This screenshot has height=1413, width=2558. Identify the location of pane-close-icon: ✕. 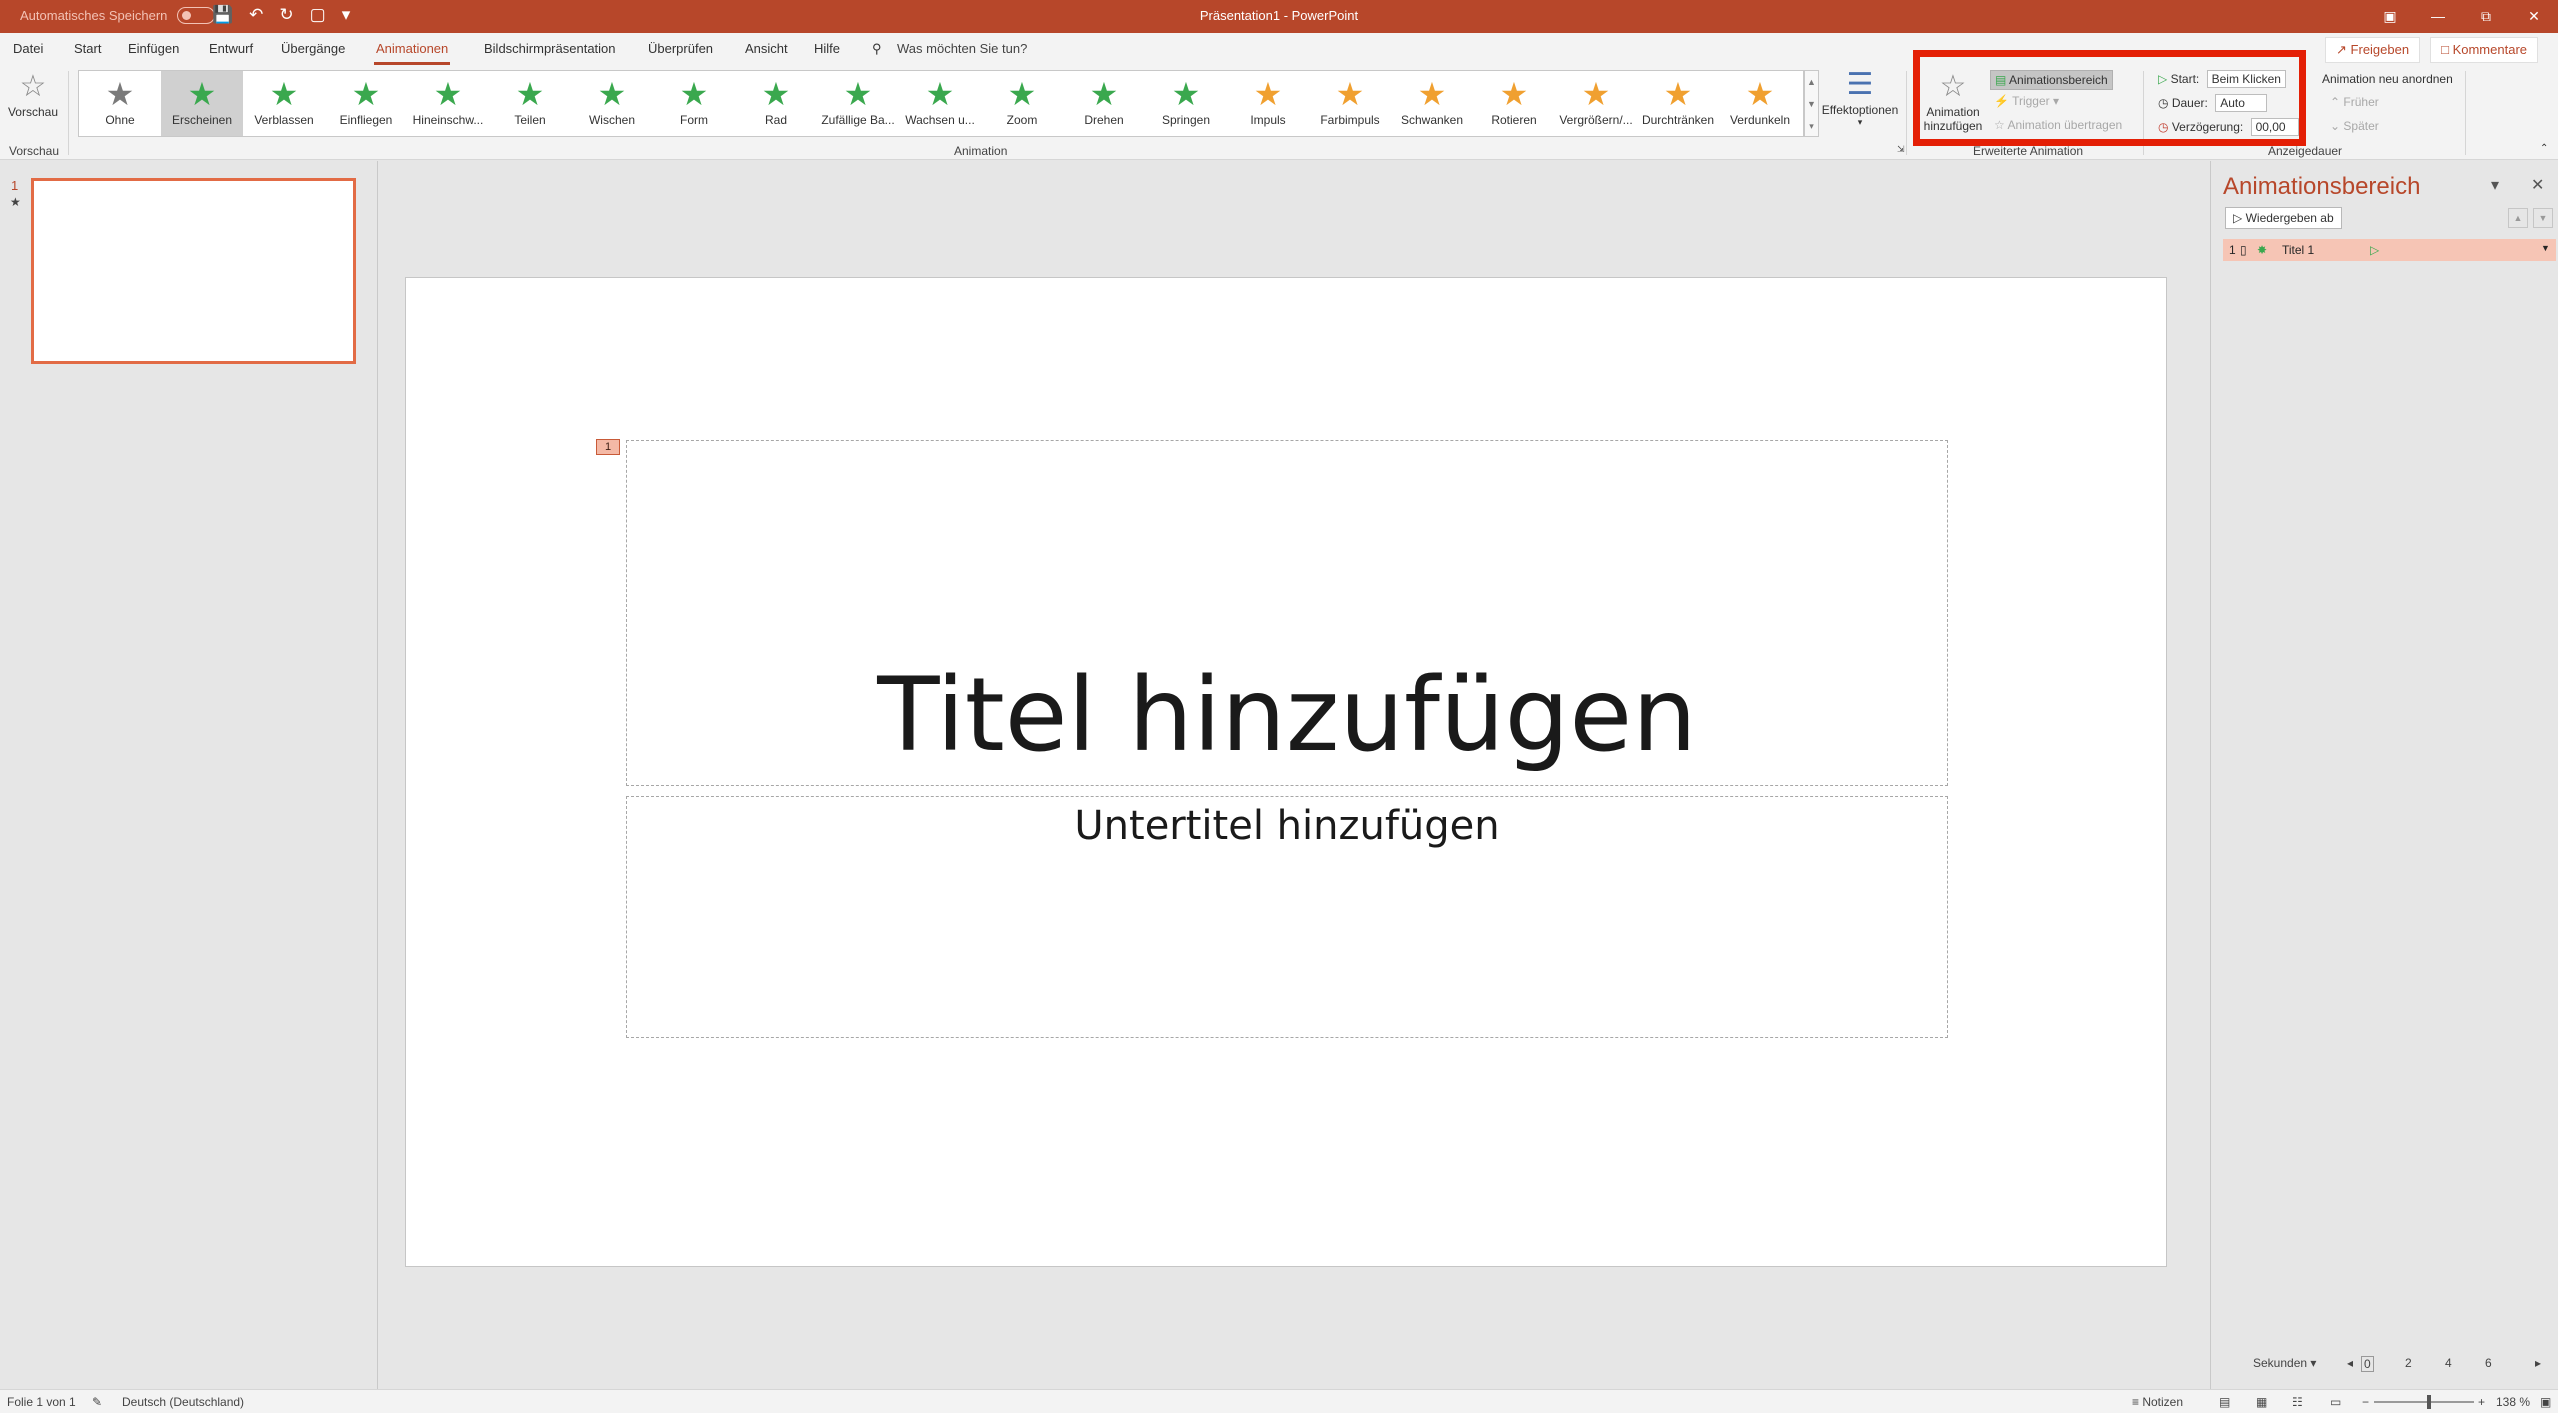
(2537, 185).